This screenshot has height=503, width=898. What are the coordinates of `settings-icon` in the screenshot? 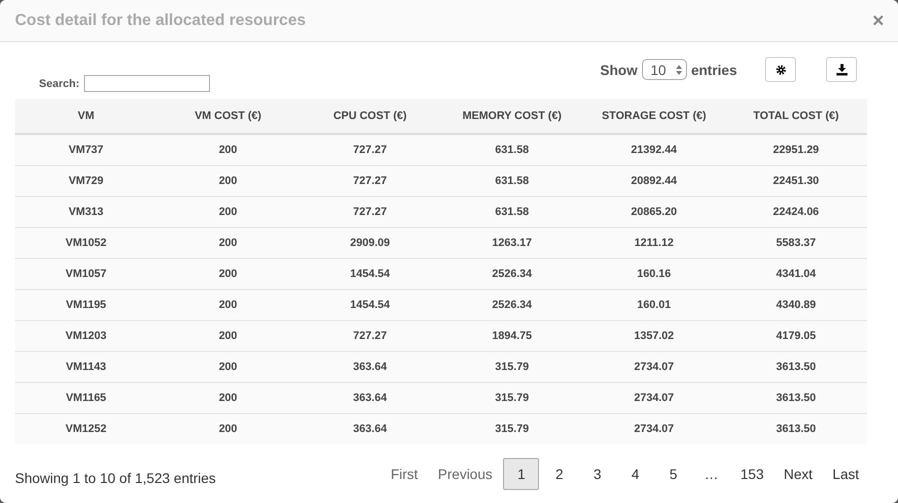 It's located at (780, 70).